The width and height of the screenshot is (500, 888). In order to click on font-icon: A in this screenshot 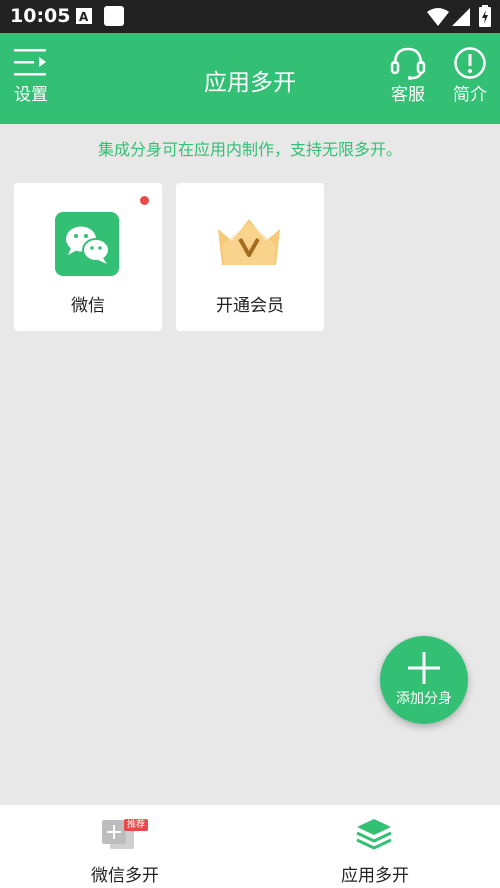, I will do `click(84, 16)`.